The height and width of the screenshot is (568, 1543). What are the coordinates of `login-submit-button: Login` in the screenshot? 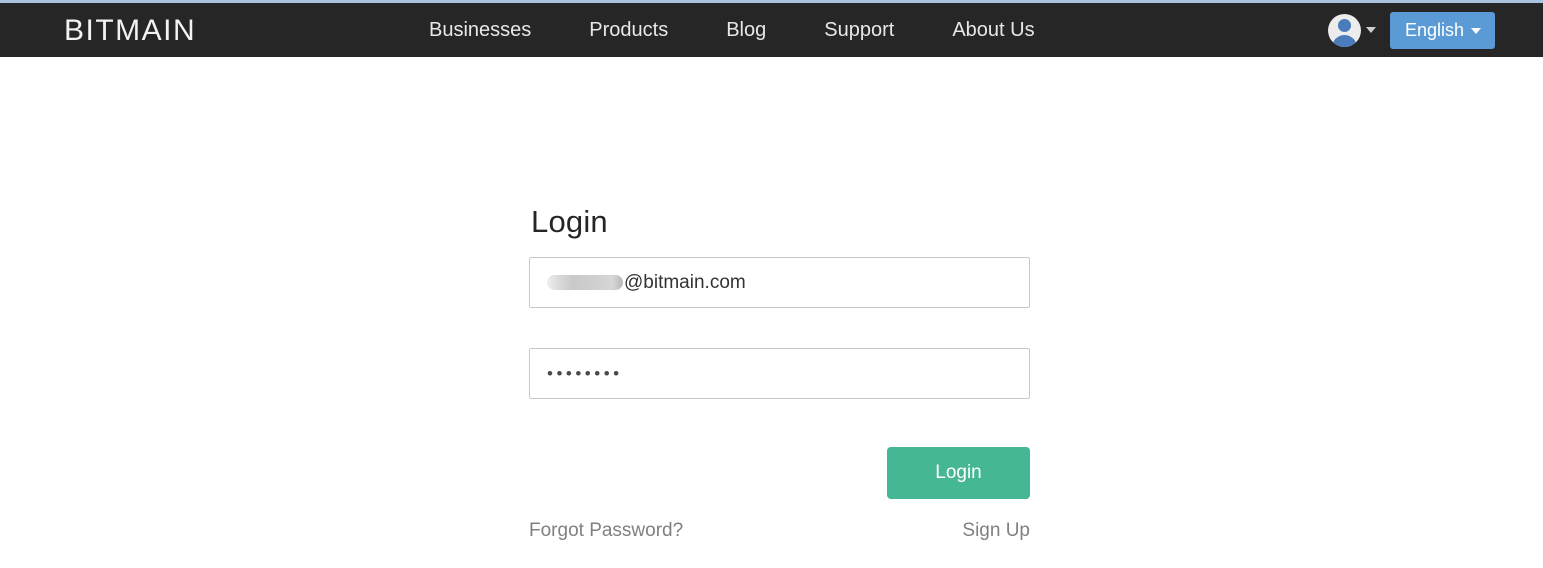 It's located at (958, 473).